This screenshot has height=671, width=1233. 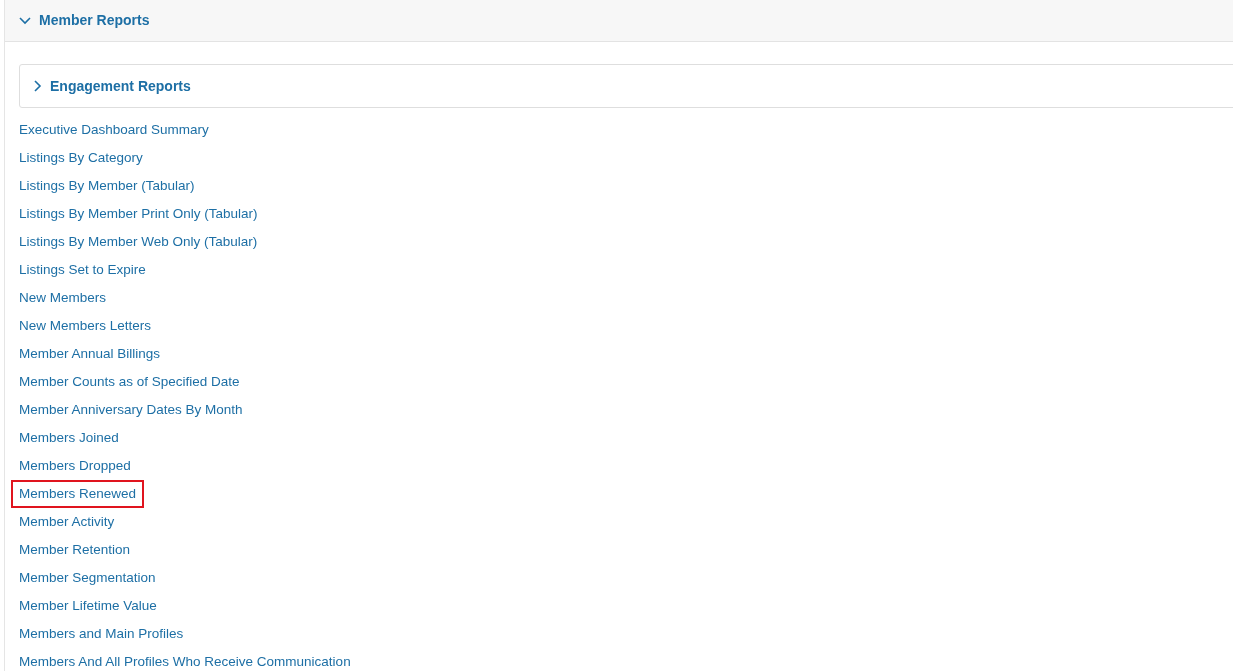 What do you see at coordinates (25, 20) in the screenshot?
I see `chevron-down-icon` at bounding box center [25, 20].